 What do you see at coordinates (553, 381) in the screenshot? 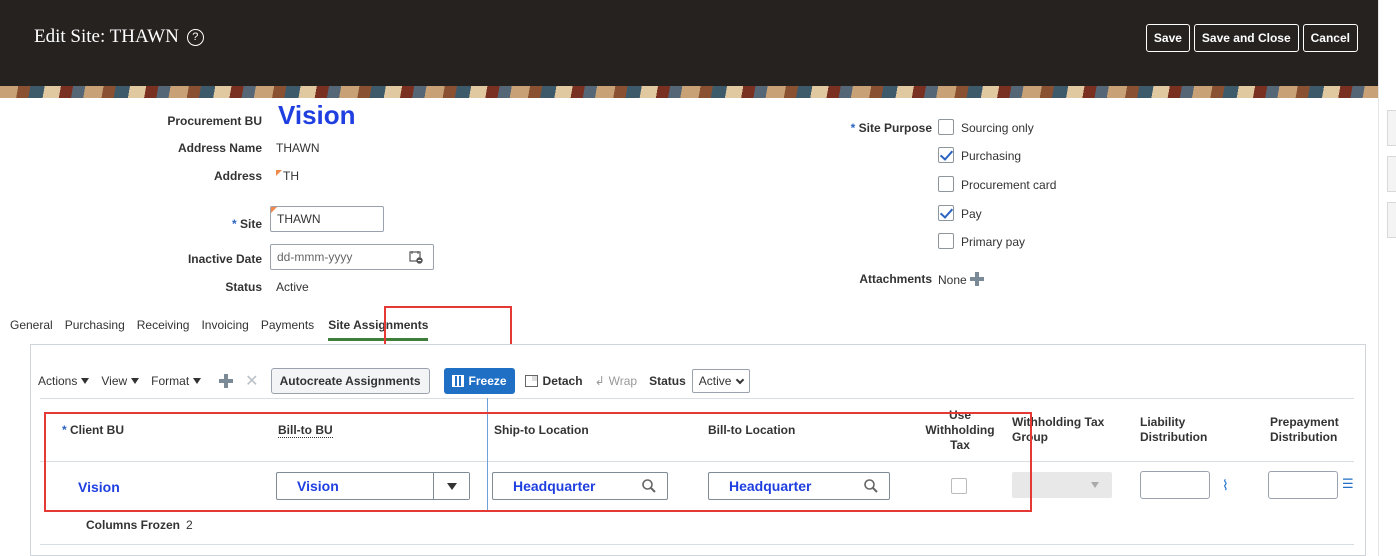
I see `detach-button: Detach` at bounding box center [553, 381].